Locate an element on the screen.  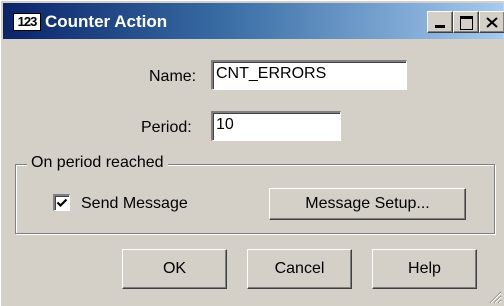
ok-button: OK is located at coordinates (174, 269).